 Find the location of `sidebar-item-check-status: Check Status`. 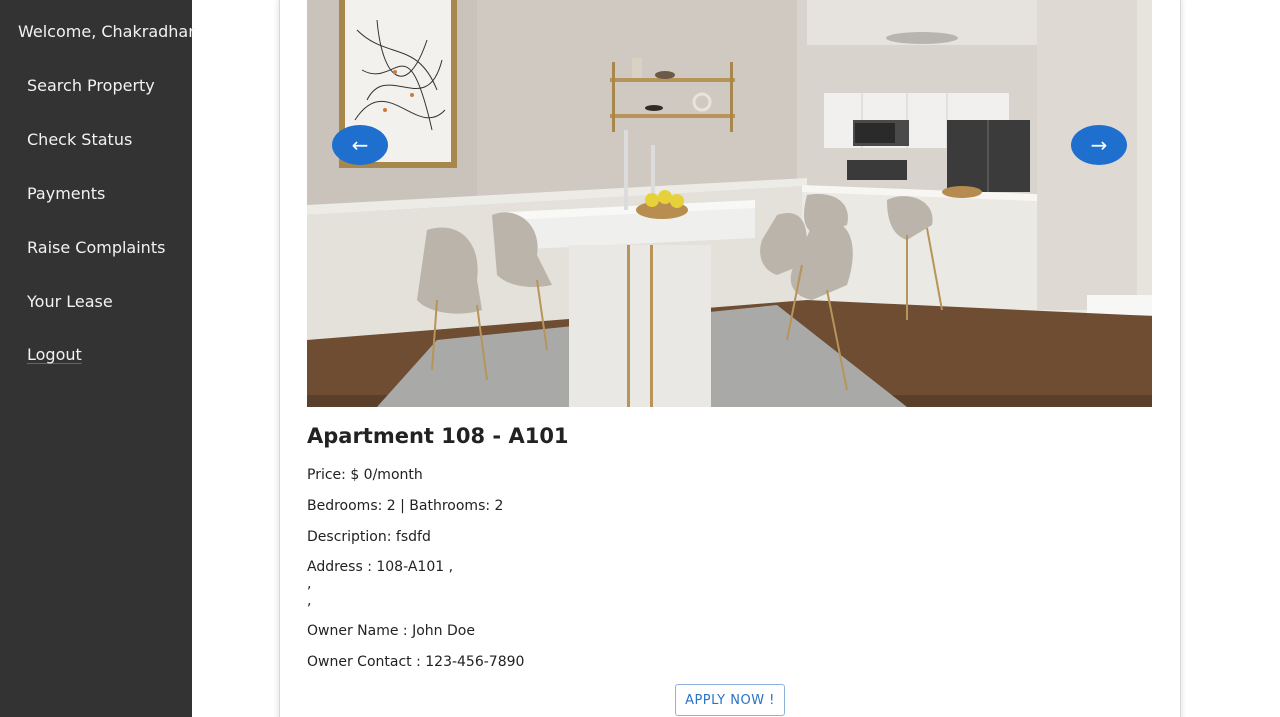

sidebar-item-check-status: Check Status is located at coordinates (79, 139).